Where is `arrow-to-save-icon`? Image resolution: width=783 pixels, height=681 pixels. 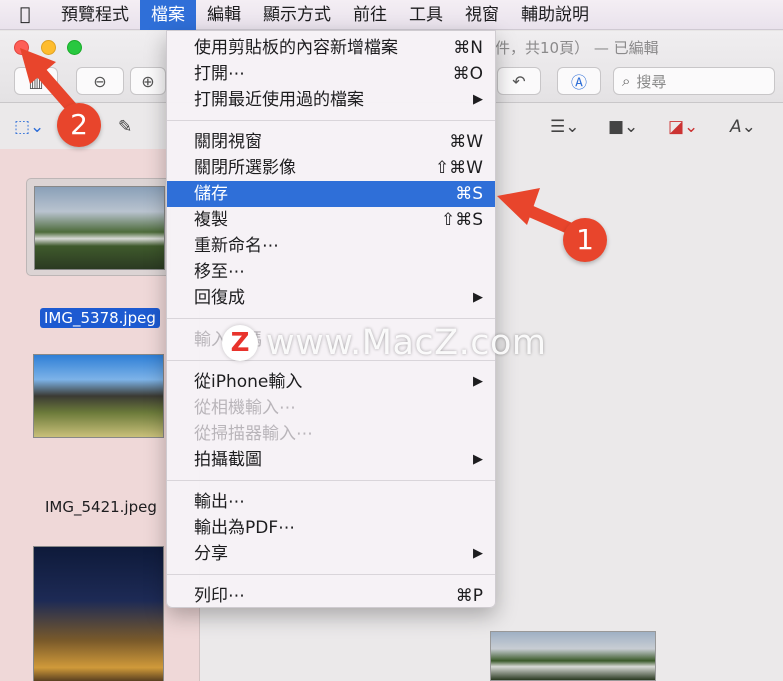
arrow-to-save-icon is located at coordinates (540, 213).